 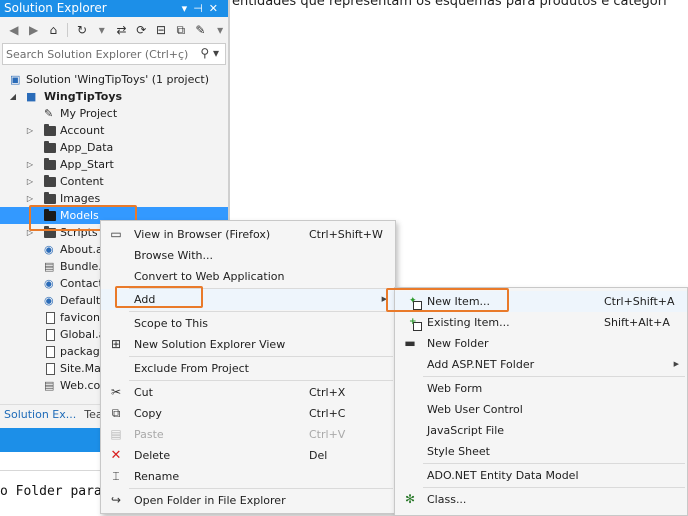 I want to click on menu-item-open-folder: ↪ Open Folder in File Explorer, so click(x=248, y=500).